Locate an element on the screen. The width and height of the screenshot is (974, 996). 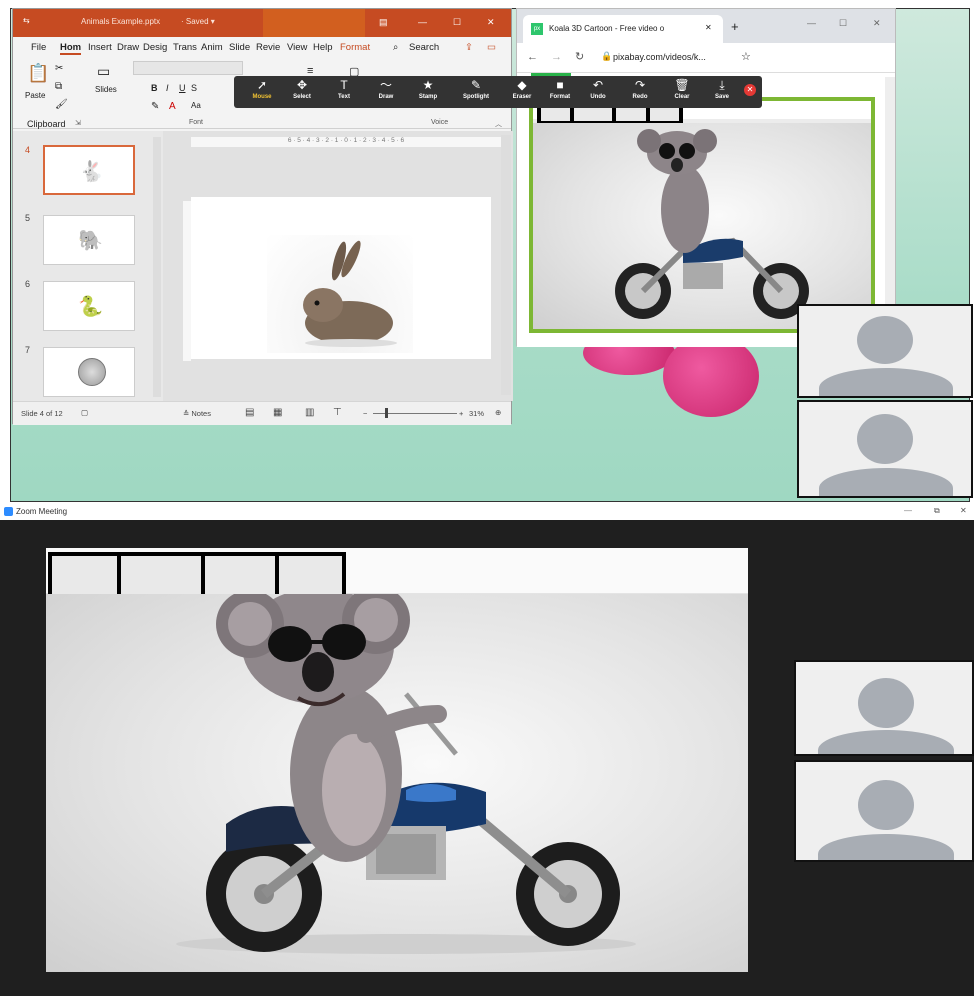
reload-icon: ↻ is located at coordinates (579, 56).